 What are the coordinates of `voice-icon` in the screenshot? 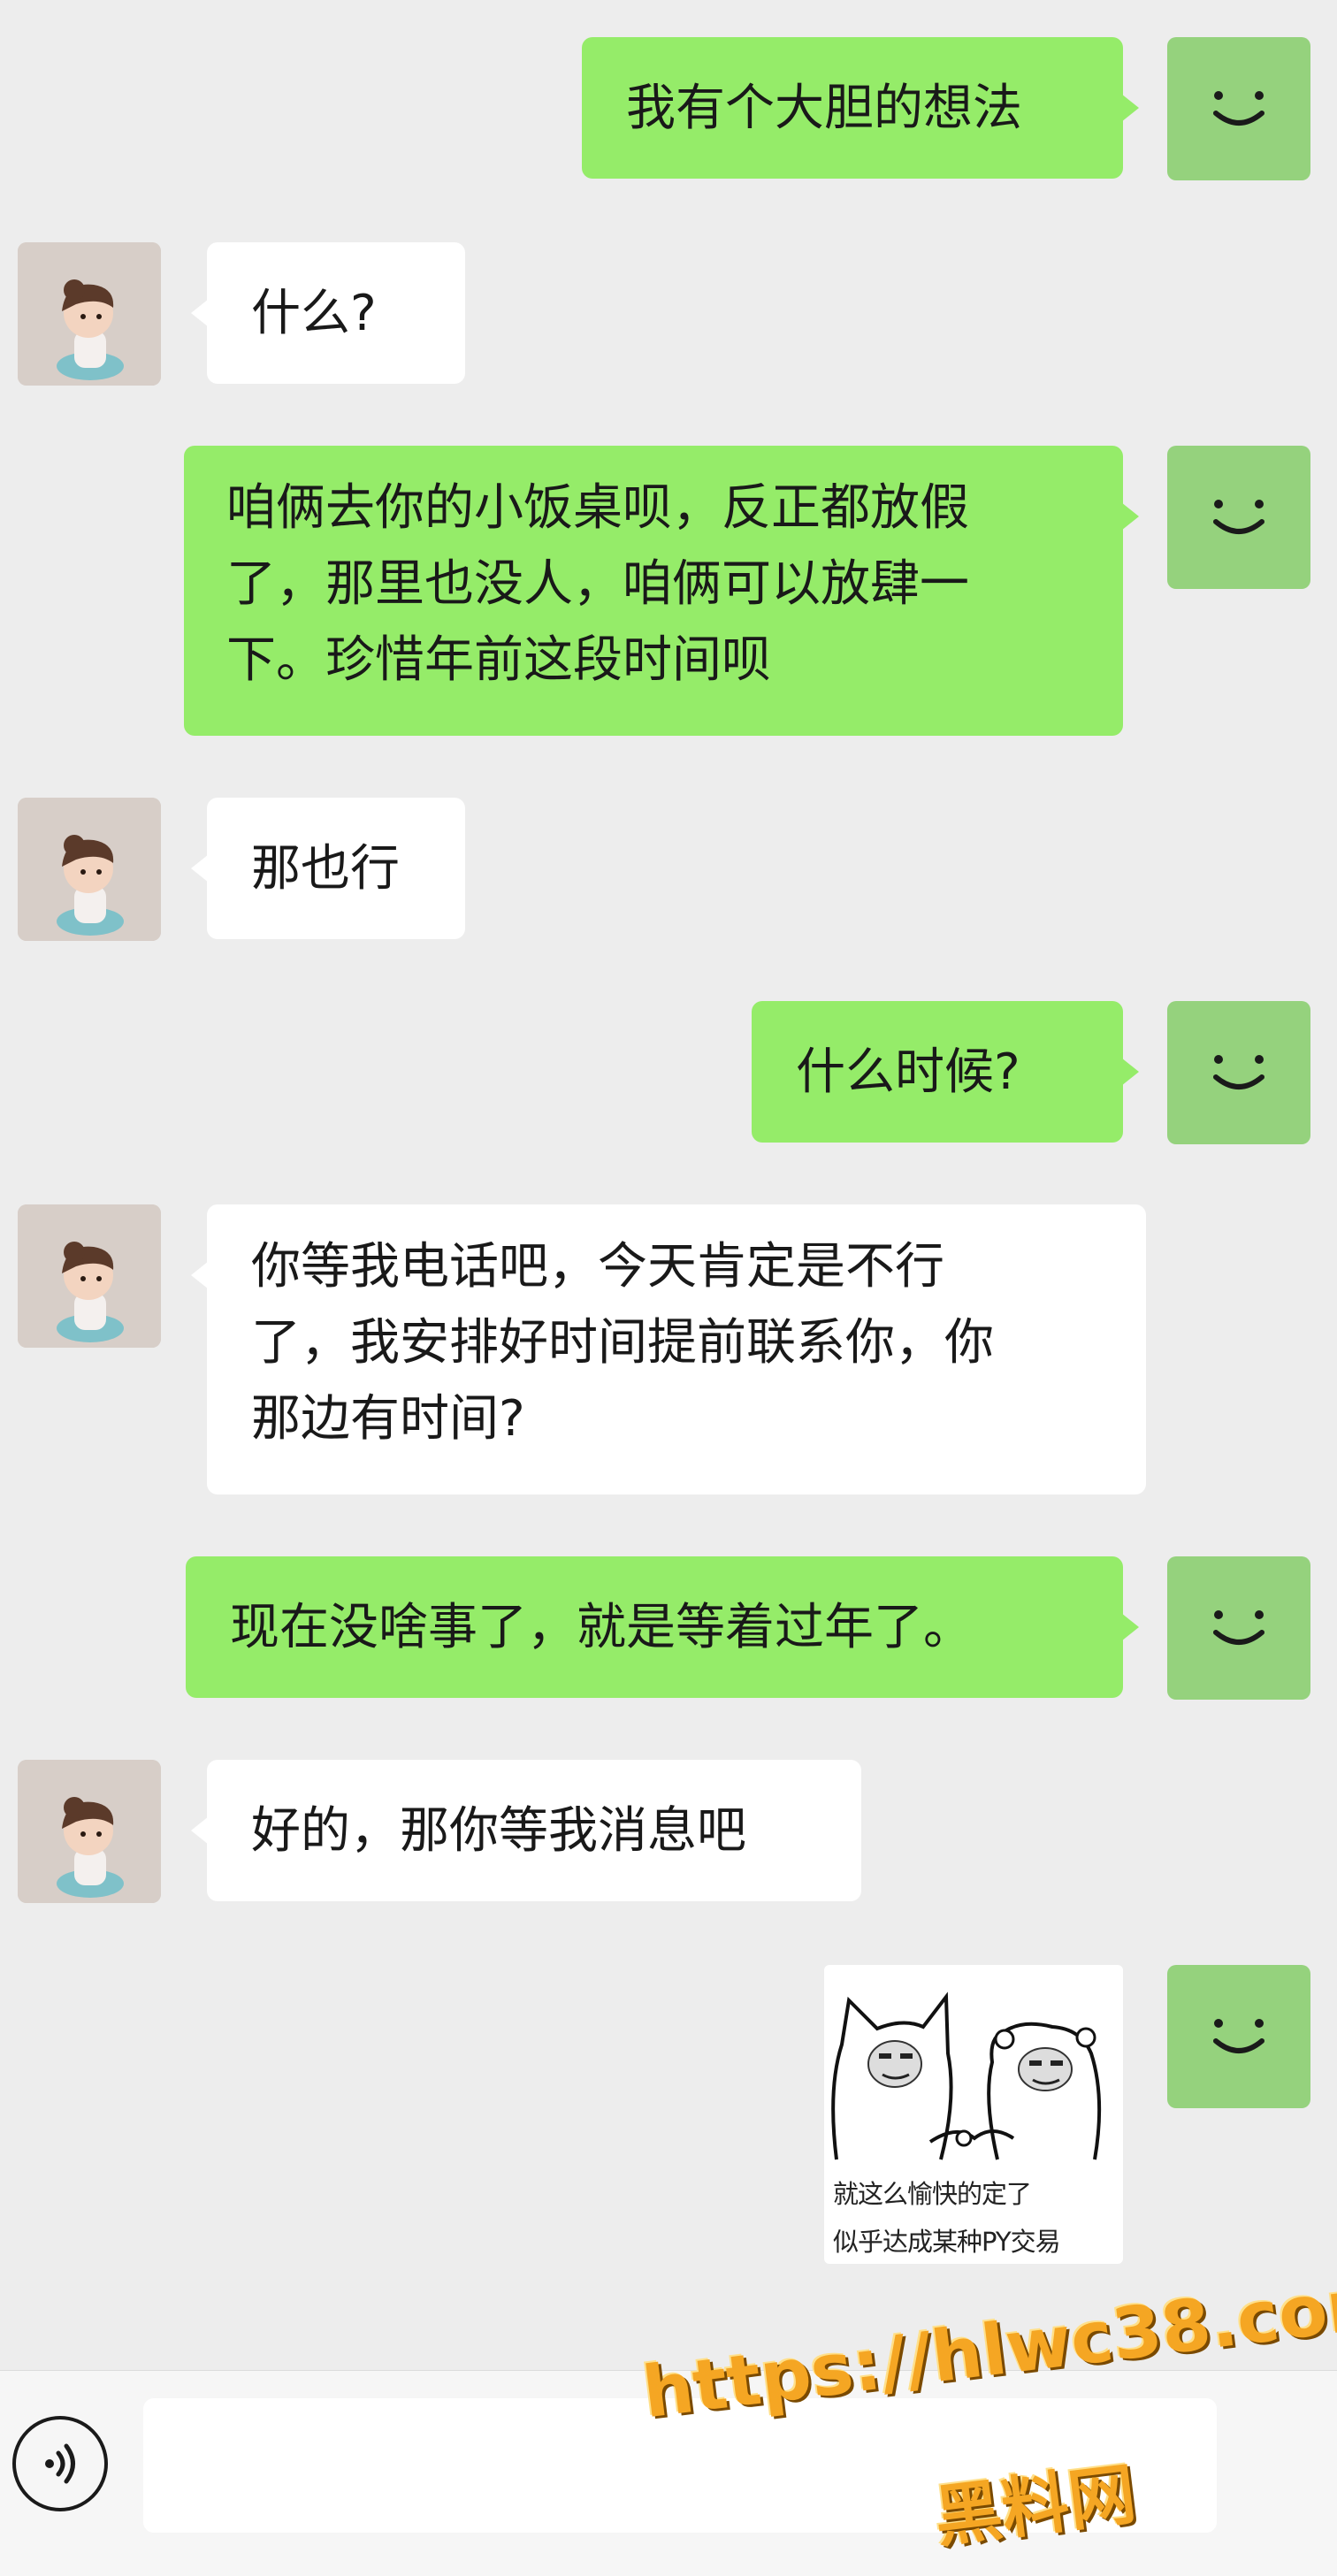 It's located at (60, 2463).